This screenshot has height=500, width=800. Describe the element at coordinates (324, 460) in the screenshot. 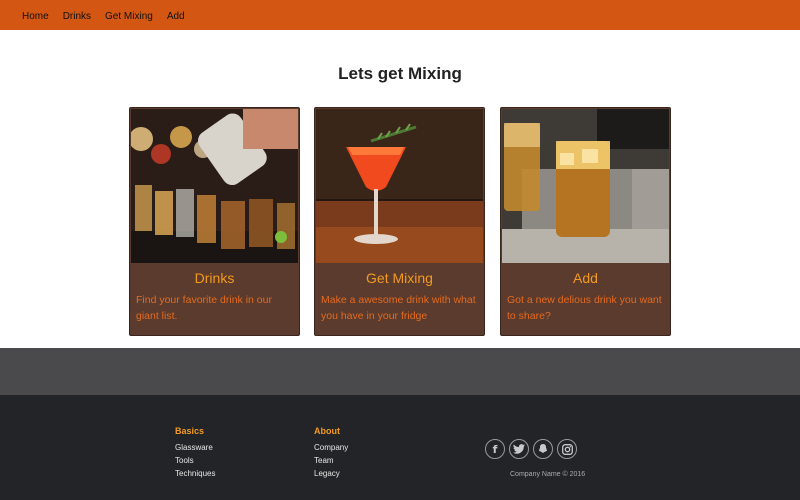

I see `footer-link-team: Team` at that location.